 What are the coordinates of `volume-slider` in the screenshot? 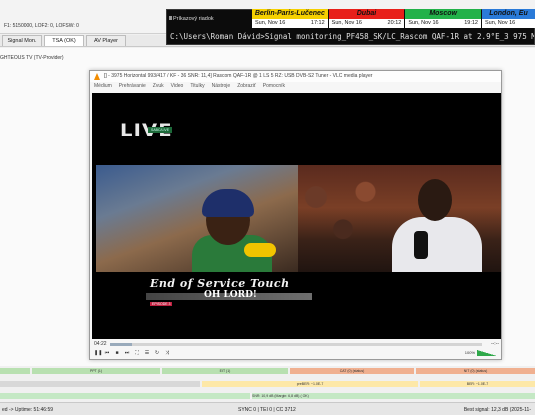 It's located at (487, 353).